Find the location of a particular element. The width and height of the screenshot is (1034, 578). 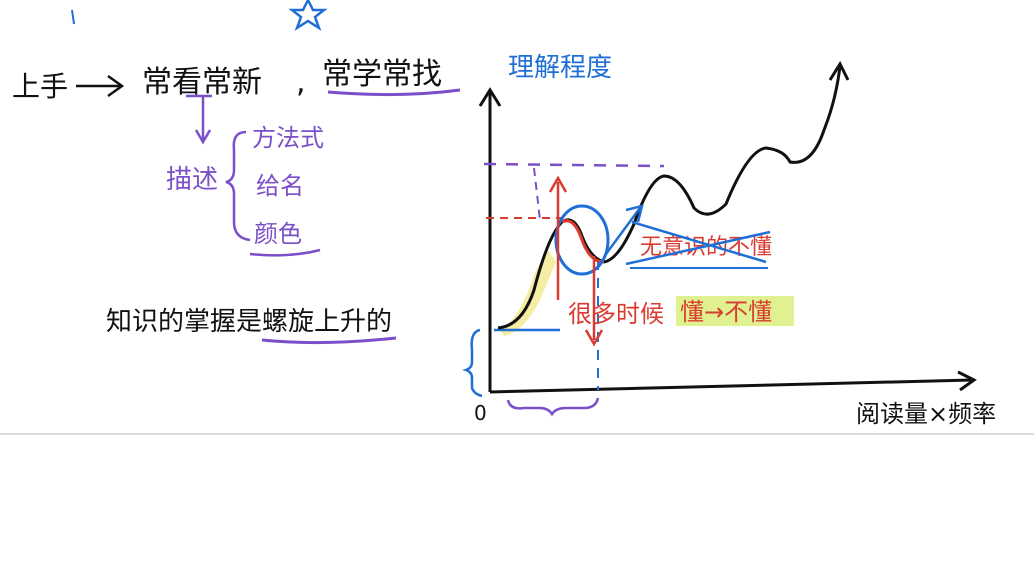

origin-label: 0 is located at coordinates (480, 413).